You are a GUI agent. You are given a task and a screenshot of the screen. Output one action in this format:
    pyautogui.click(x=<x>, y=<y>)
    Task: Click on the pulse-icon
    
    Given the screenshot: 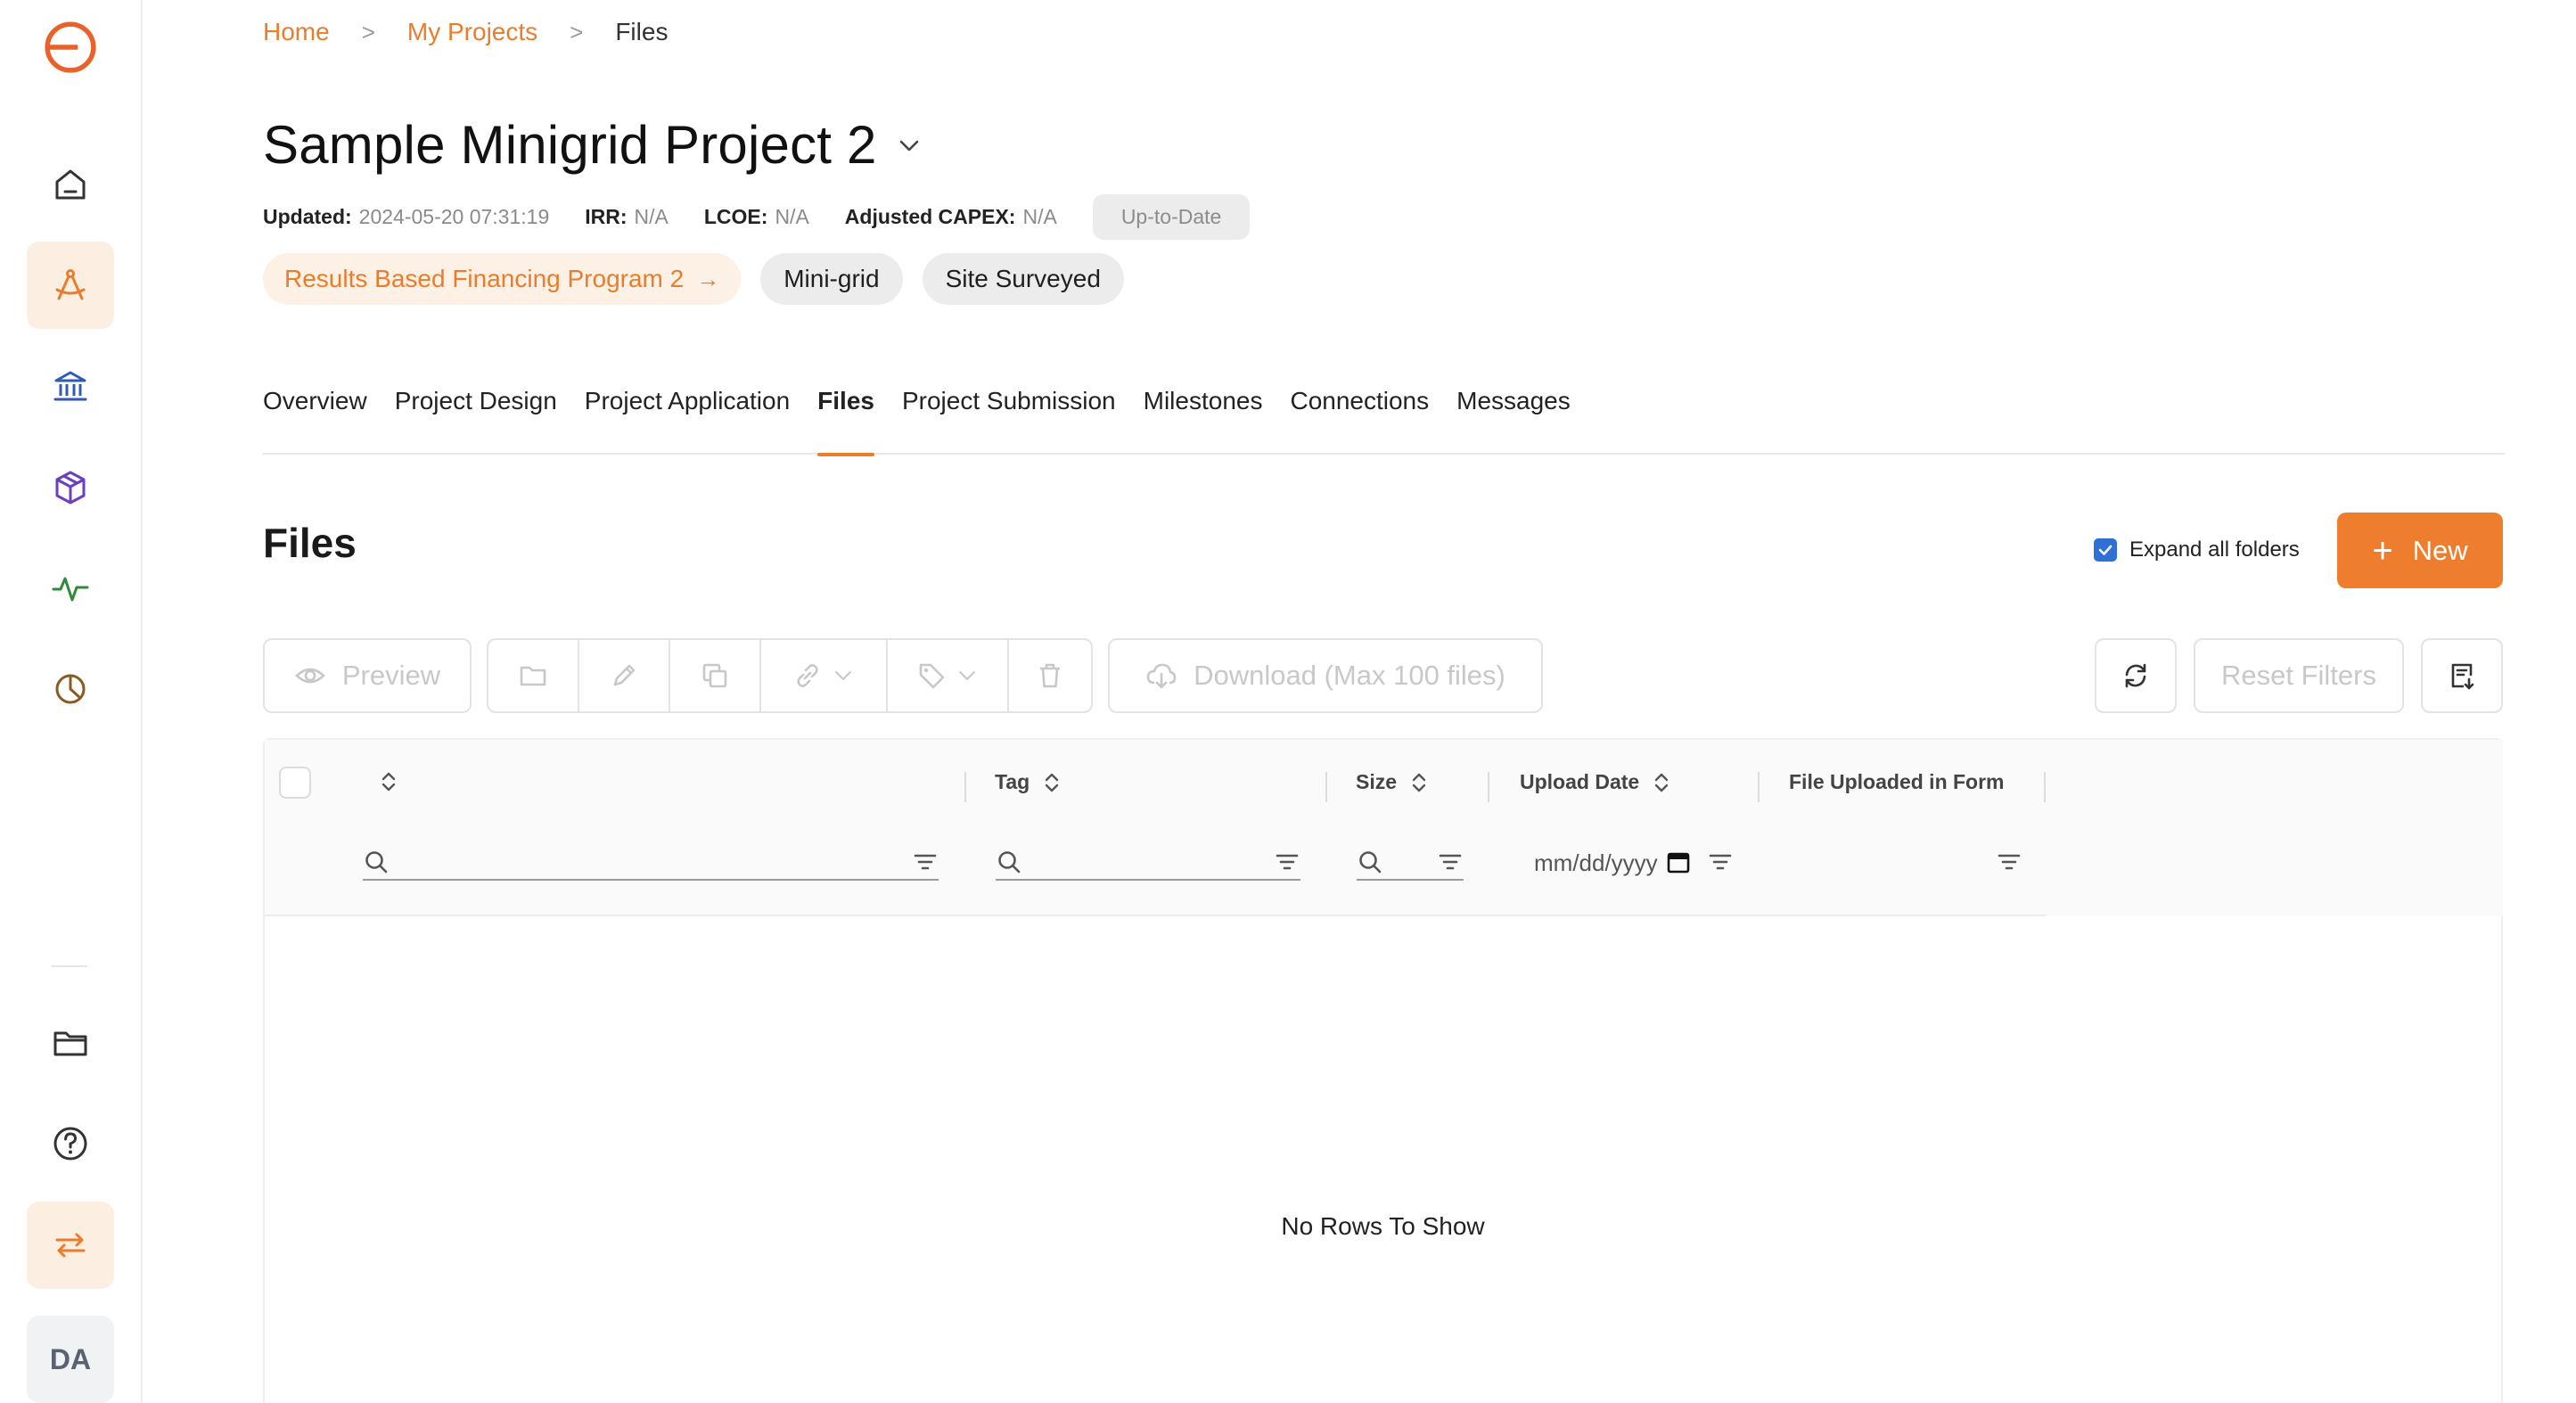 What is the action you would take?
    pyautogui.click(x=71, y=589)
    